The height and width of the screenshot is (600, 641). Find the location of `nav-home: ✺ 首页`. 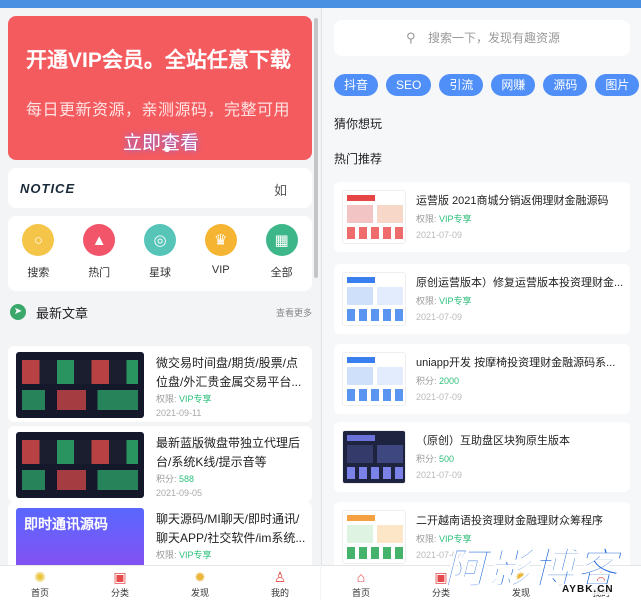

nav-home: ✺ 首页 is located at coordinates (40, 583).